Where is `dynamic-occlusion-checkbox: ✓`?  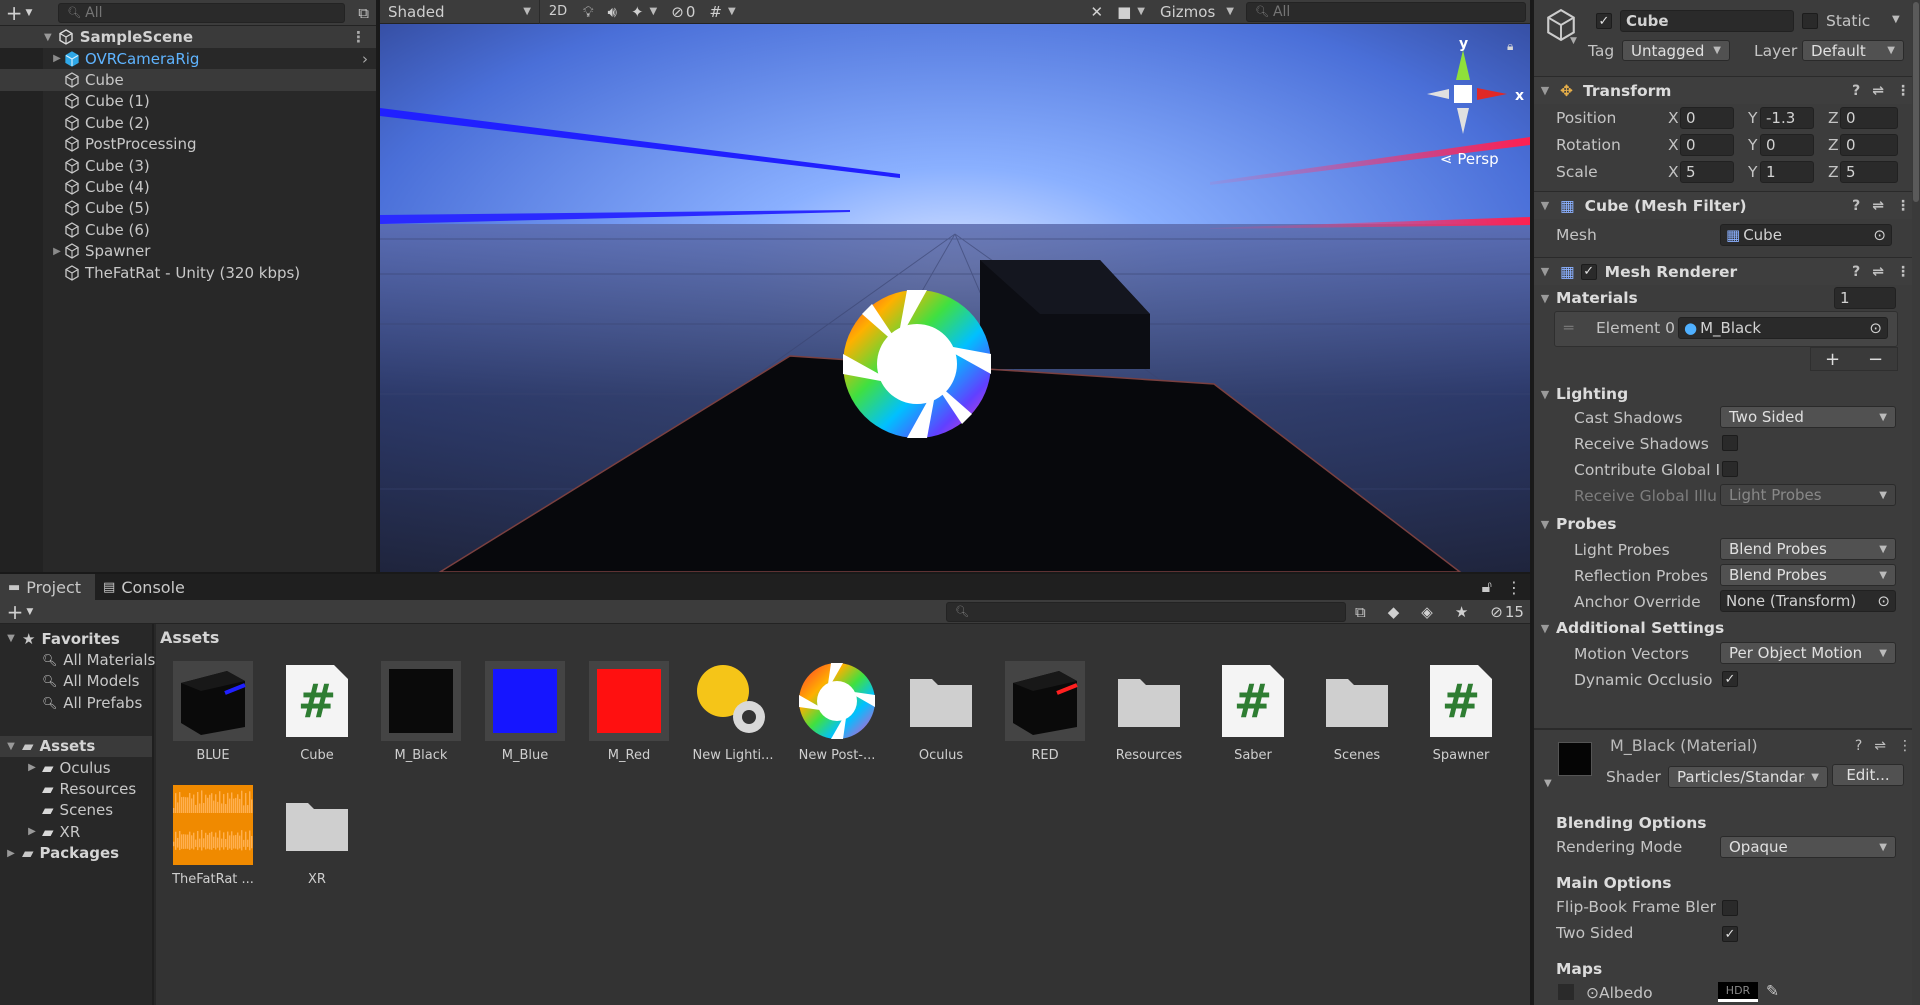 dynamic-occlusion-checkbox: ✓ is located at coordinates (1730, 679).